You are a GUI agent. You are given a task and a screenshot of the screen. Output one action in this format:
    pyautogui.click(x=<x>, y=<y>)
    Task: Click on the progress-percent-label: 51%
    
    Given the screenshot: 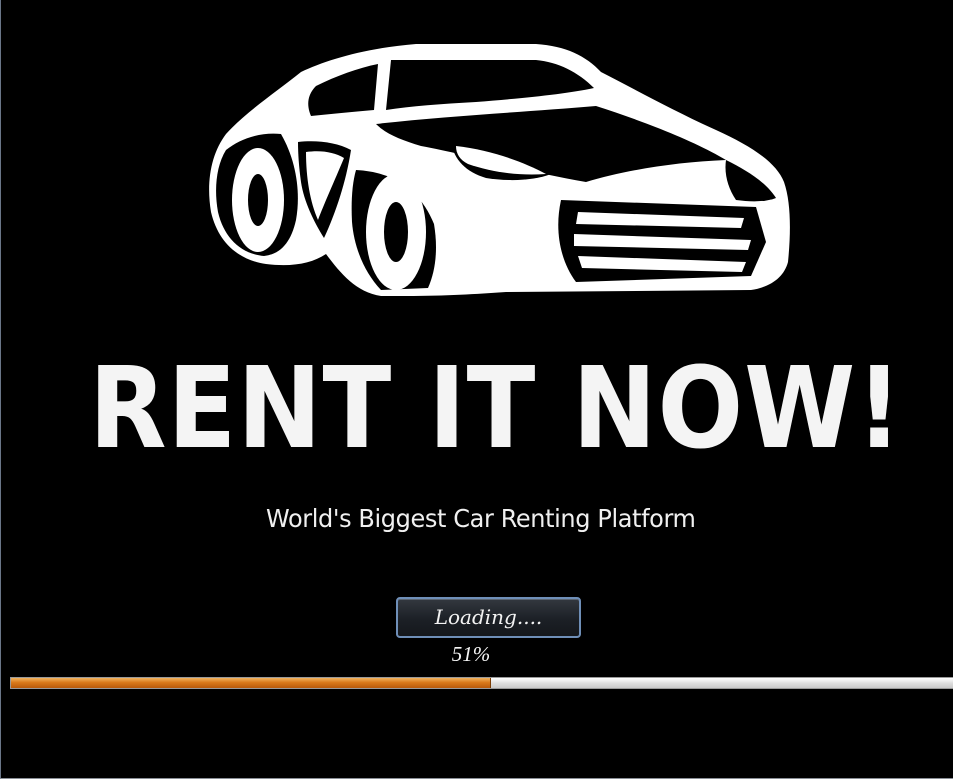 What is the action you would take?
    pyautogui.click(x=471, y=654)
    